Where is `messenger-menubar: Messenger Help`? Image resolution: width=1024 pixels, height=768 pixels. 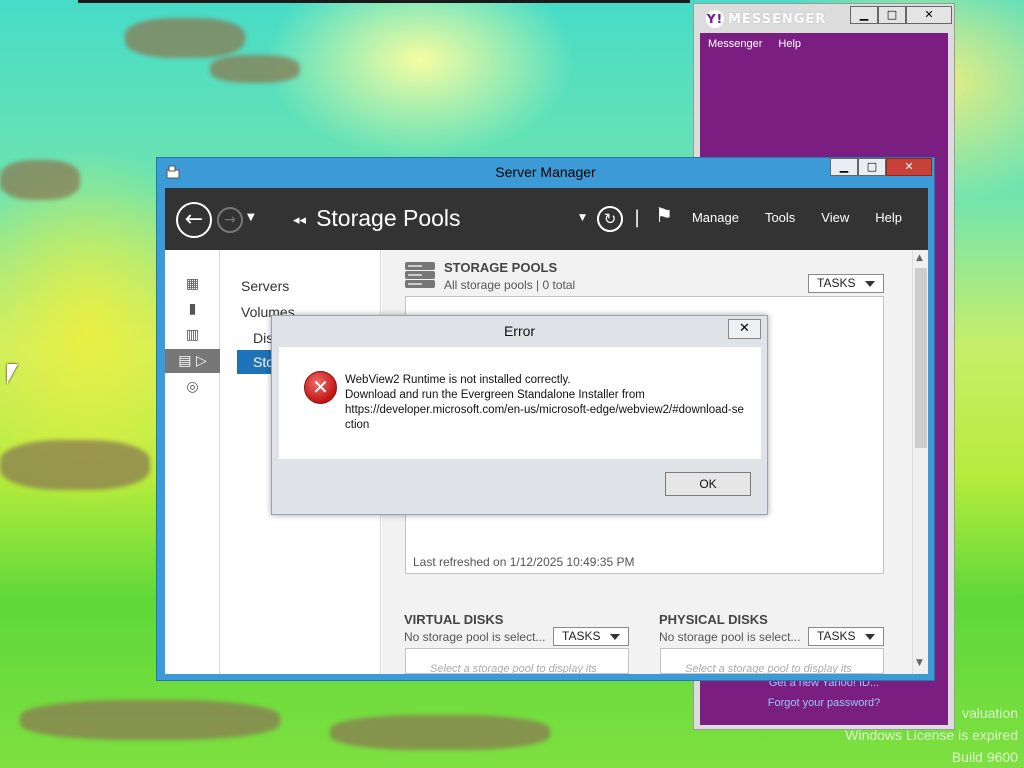 messenger-menubar: Messenger Help is located at coordinates (824, 44).